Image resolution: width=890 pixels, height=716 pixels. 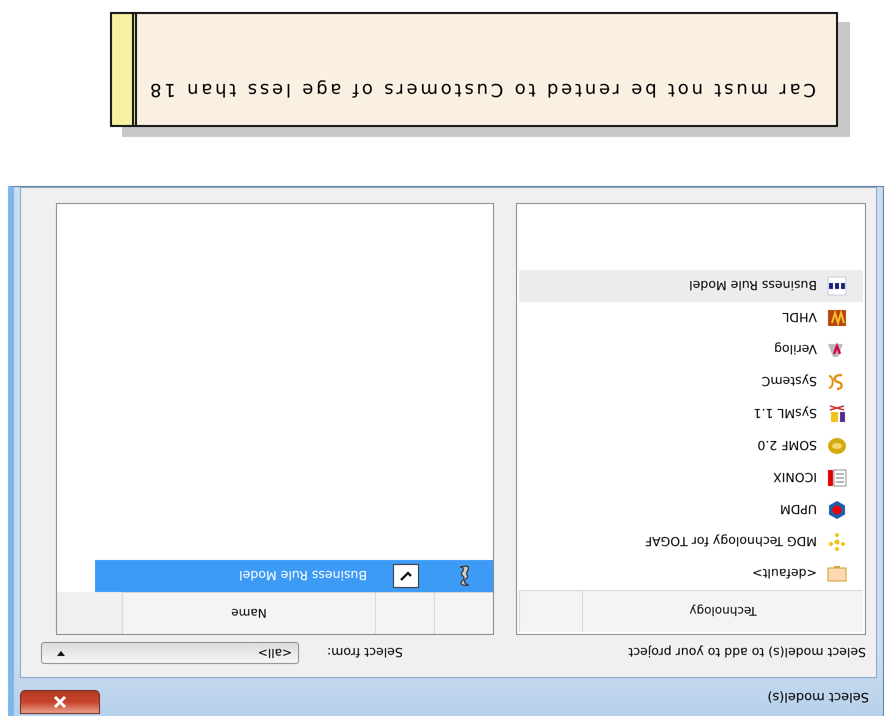 What do you see at coordinates (691, 318) in the screenshot?
I see `technology-item: VHDL` at bounding box center [691, 318].